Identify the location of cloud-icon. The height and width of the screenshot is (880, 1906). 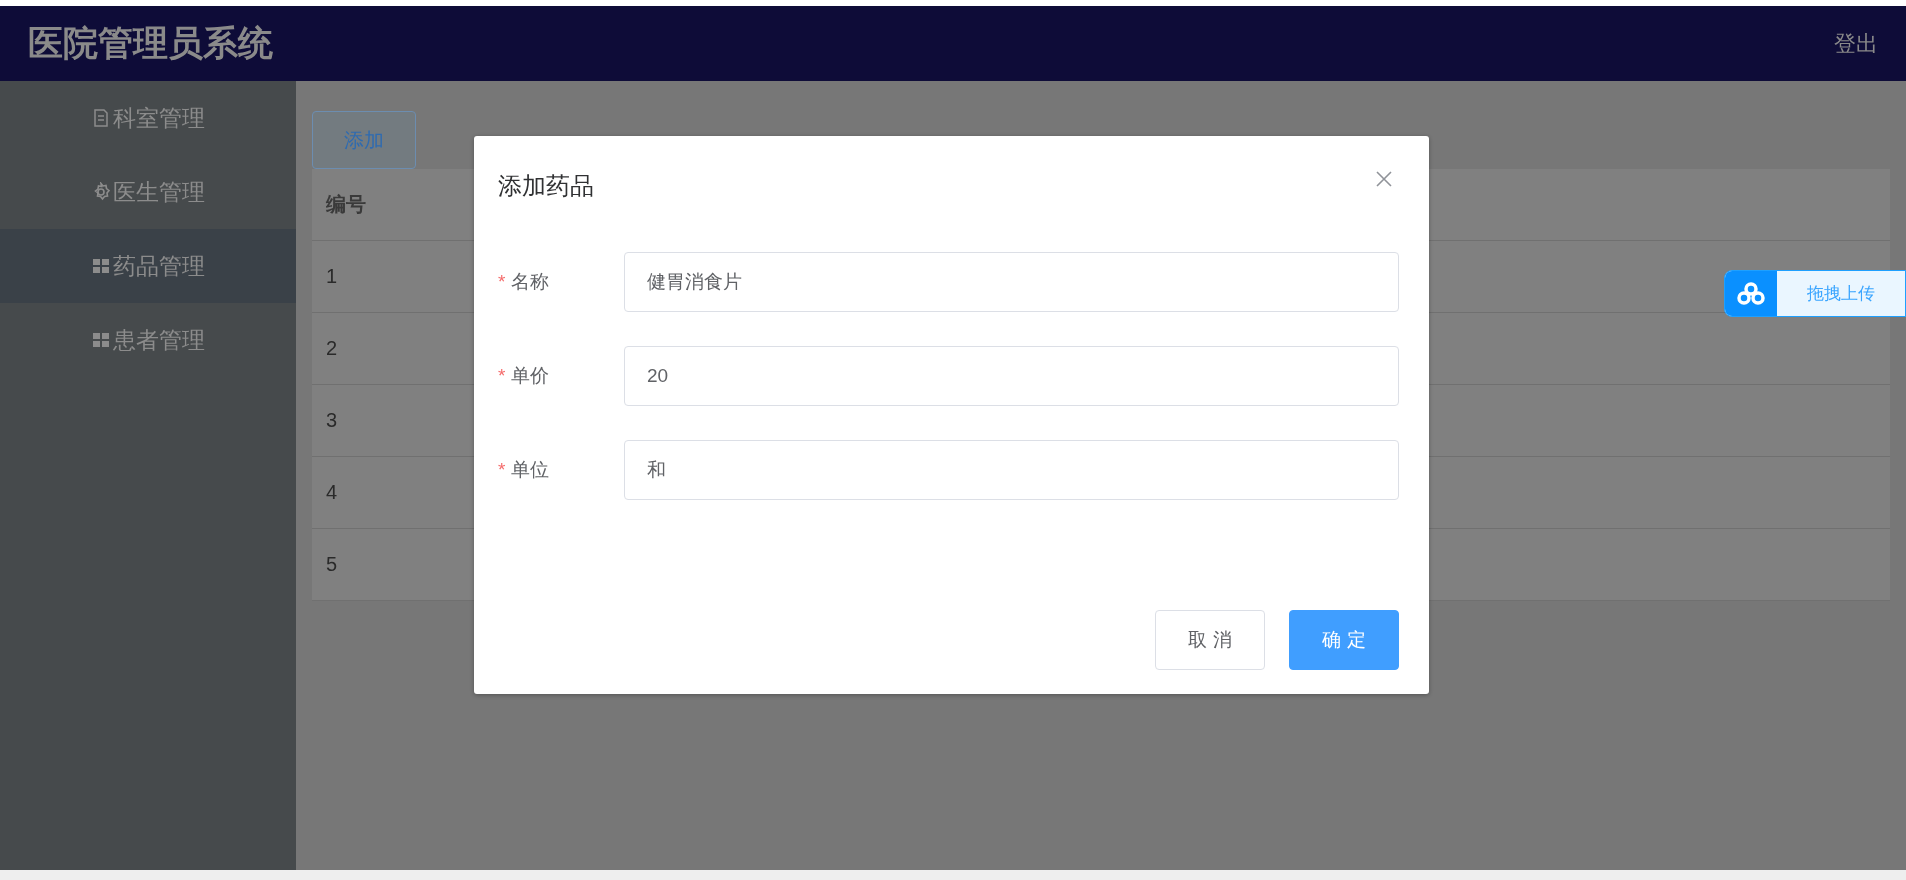
(1751, 293).